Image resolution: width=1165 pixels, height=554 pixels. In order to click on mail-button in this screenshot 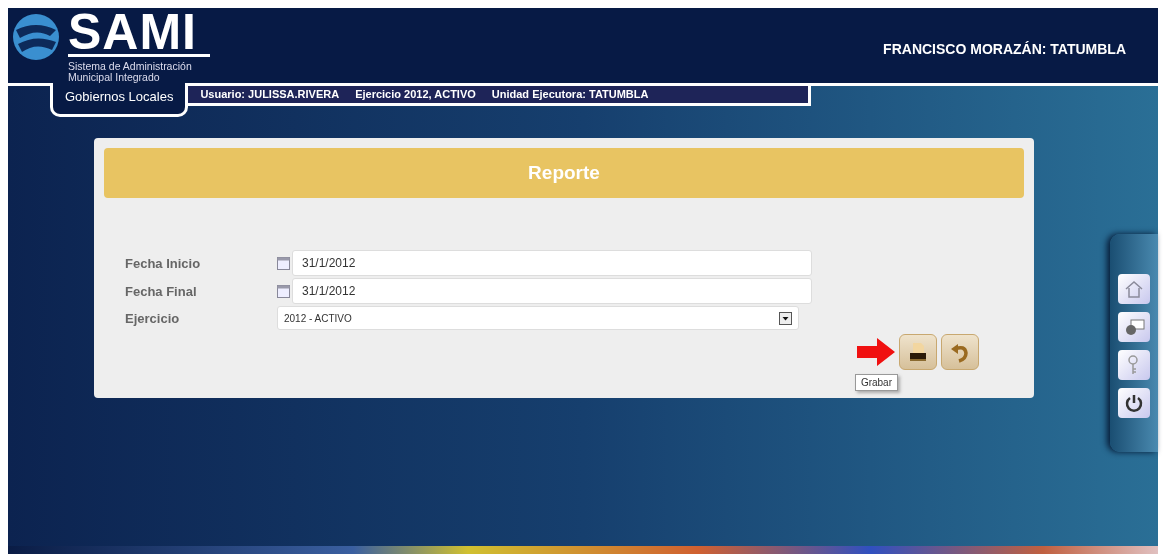, I will do `click(1134, 327)`.